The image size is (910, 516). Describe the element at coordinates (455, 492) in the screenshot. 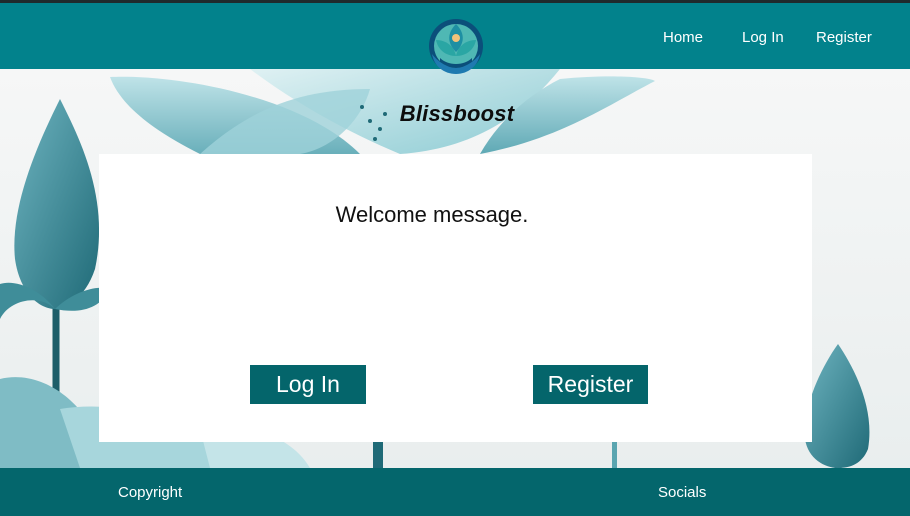

I see `site-footer: Copyright Socials` at that location.